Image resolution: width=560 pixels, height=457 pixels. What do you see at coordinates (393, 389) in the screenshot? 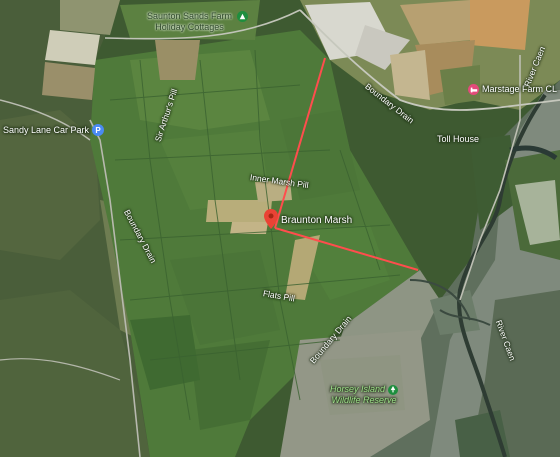
I see `park-icon` at bounding box center [393, 389].